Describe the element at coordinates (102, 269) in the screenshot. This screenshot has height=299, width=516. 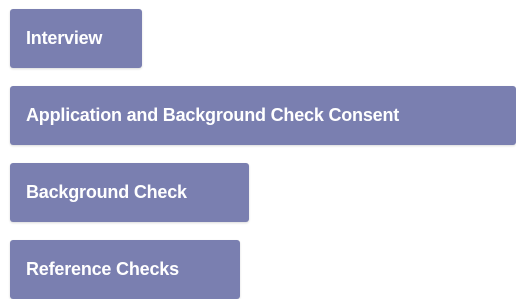
I see `reference-checks-step-label: Reference Checks` at that location.